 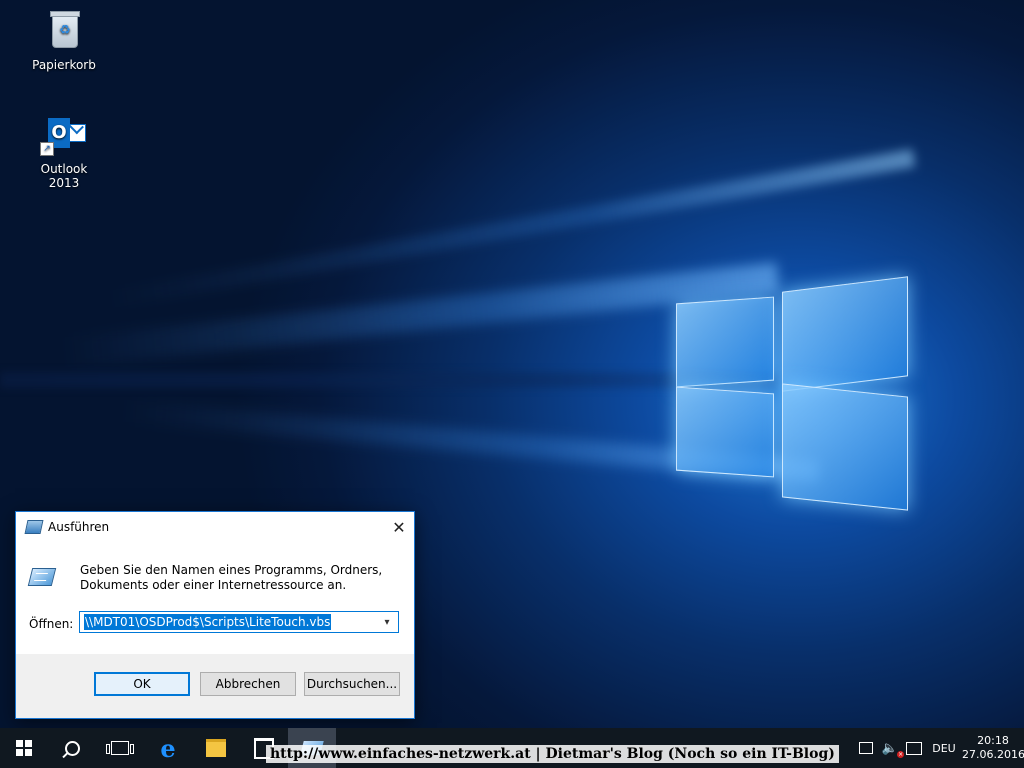 I want to click on cancel-button: Abbrechen, so click(x=248, y=684).